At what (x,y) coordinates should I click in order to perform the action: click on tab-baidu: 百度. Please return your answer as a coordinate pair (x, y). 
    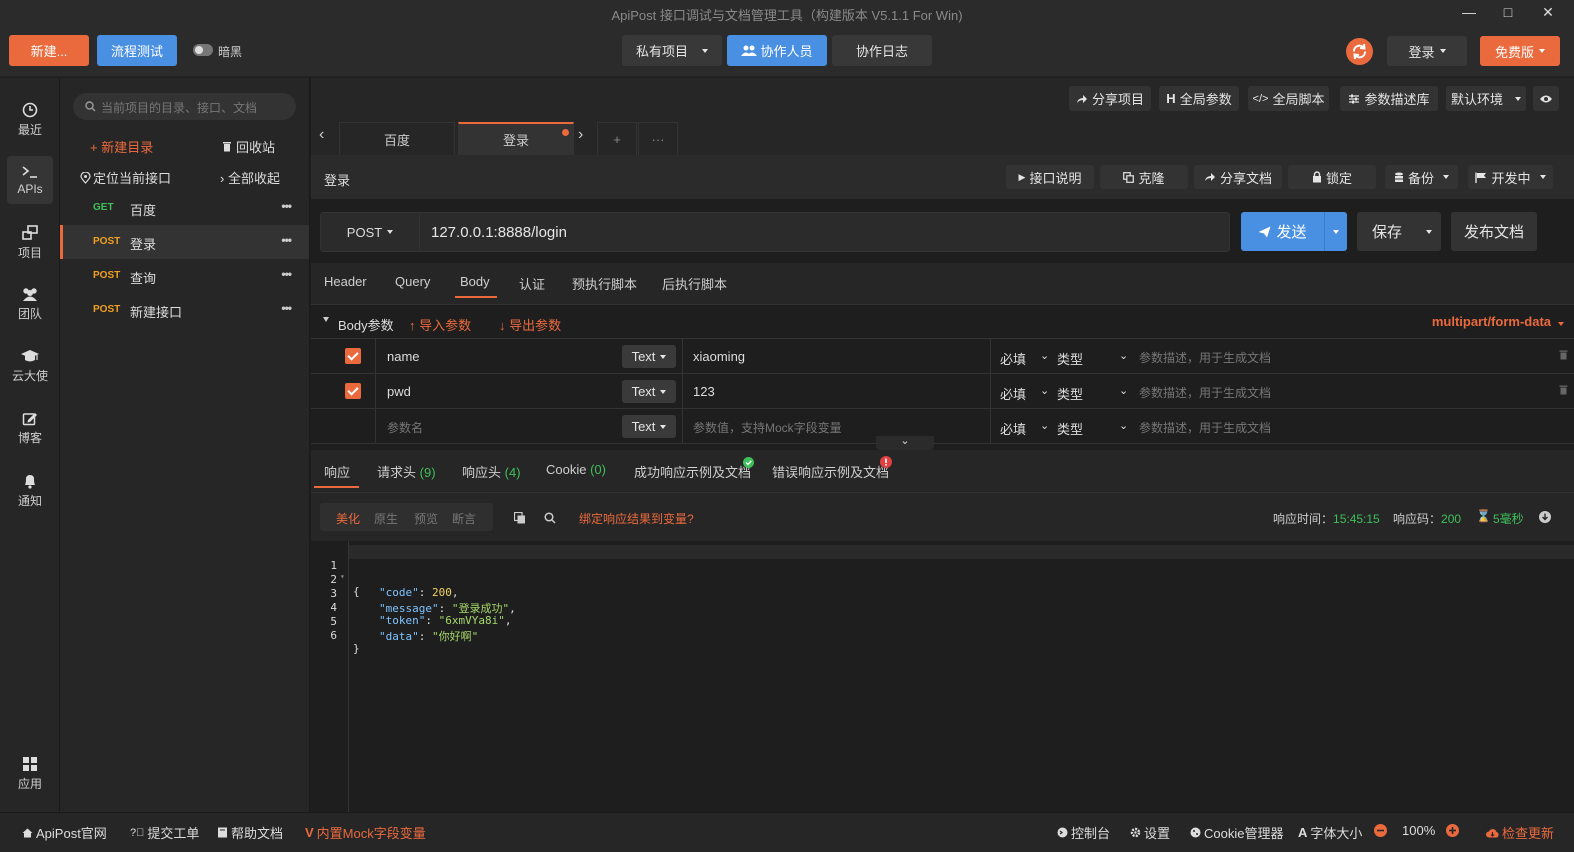
    Looking at the image, I should click on (397, 138).